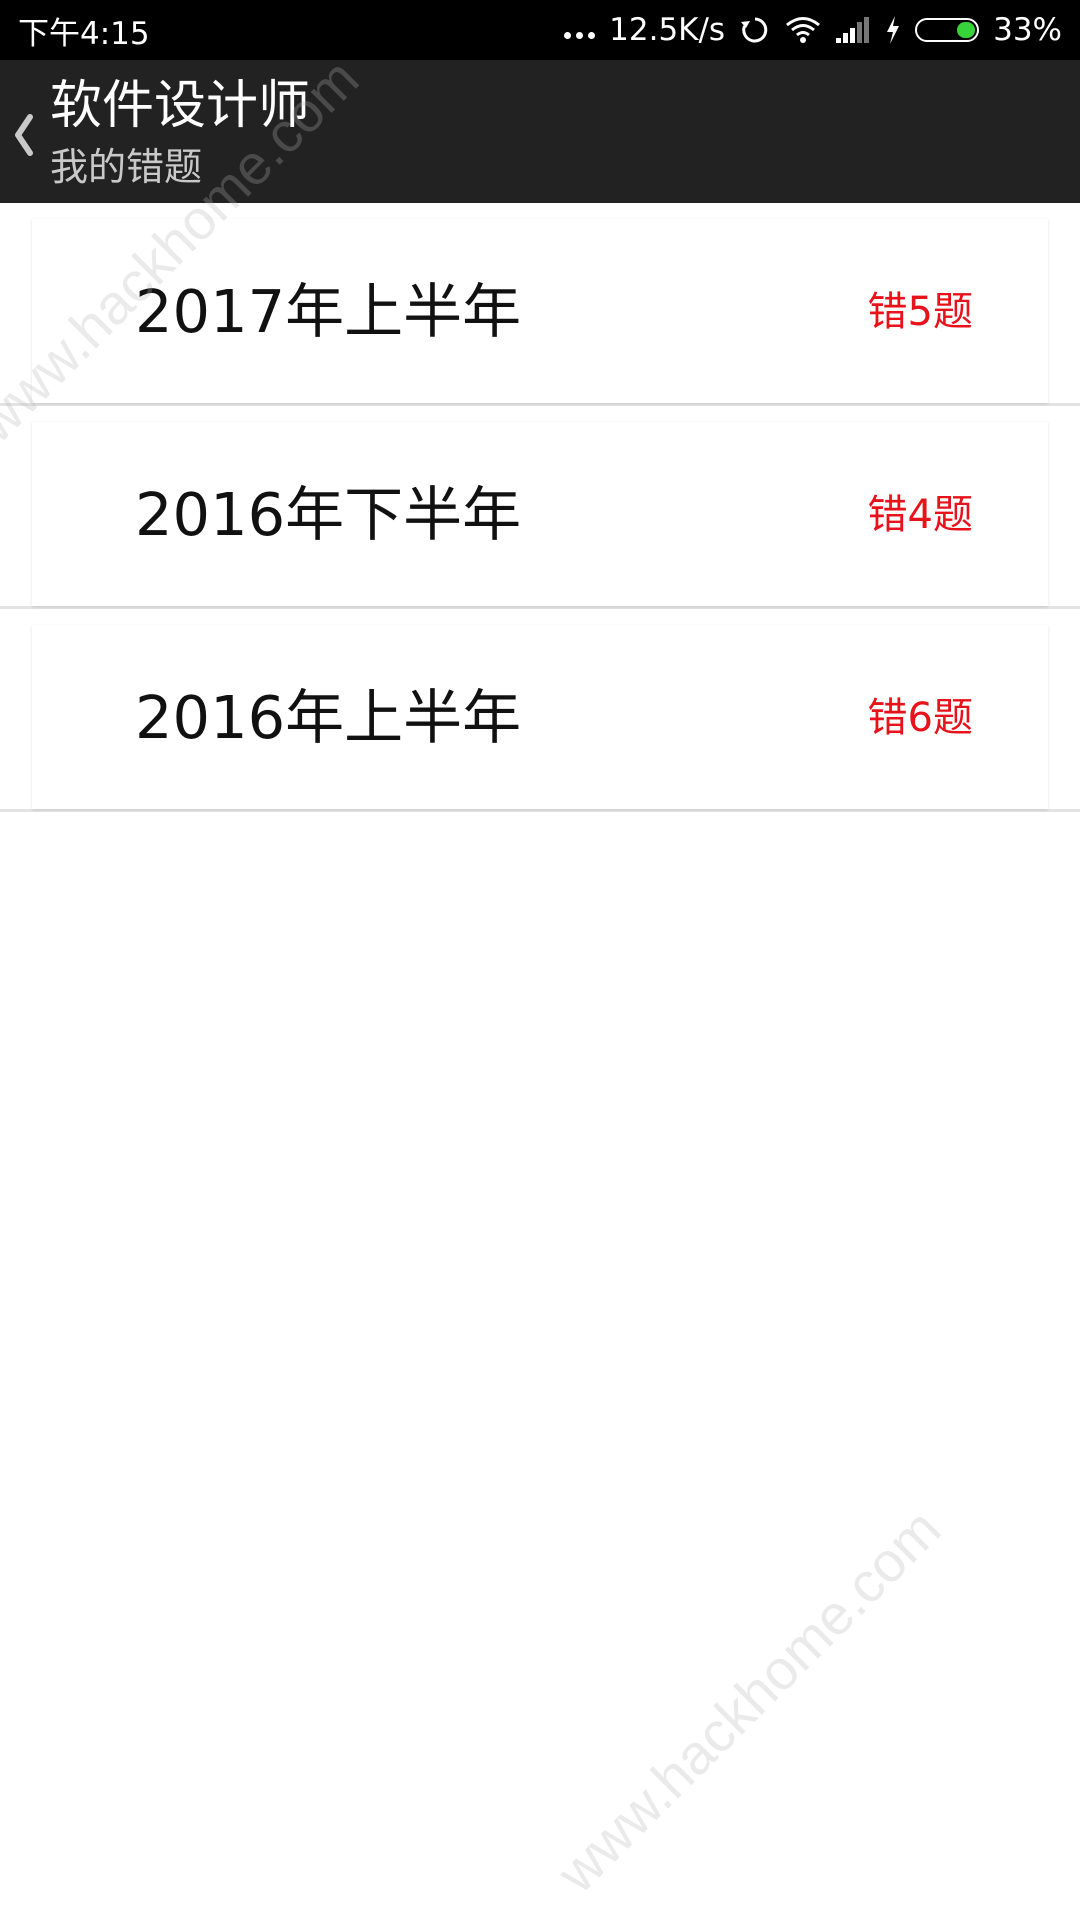 The width and height of the screenshot is (1080, 1920). I want to click on app-header: 软件设计师 我的错题, so click(540, 131).